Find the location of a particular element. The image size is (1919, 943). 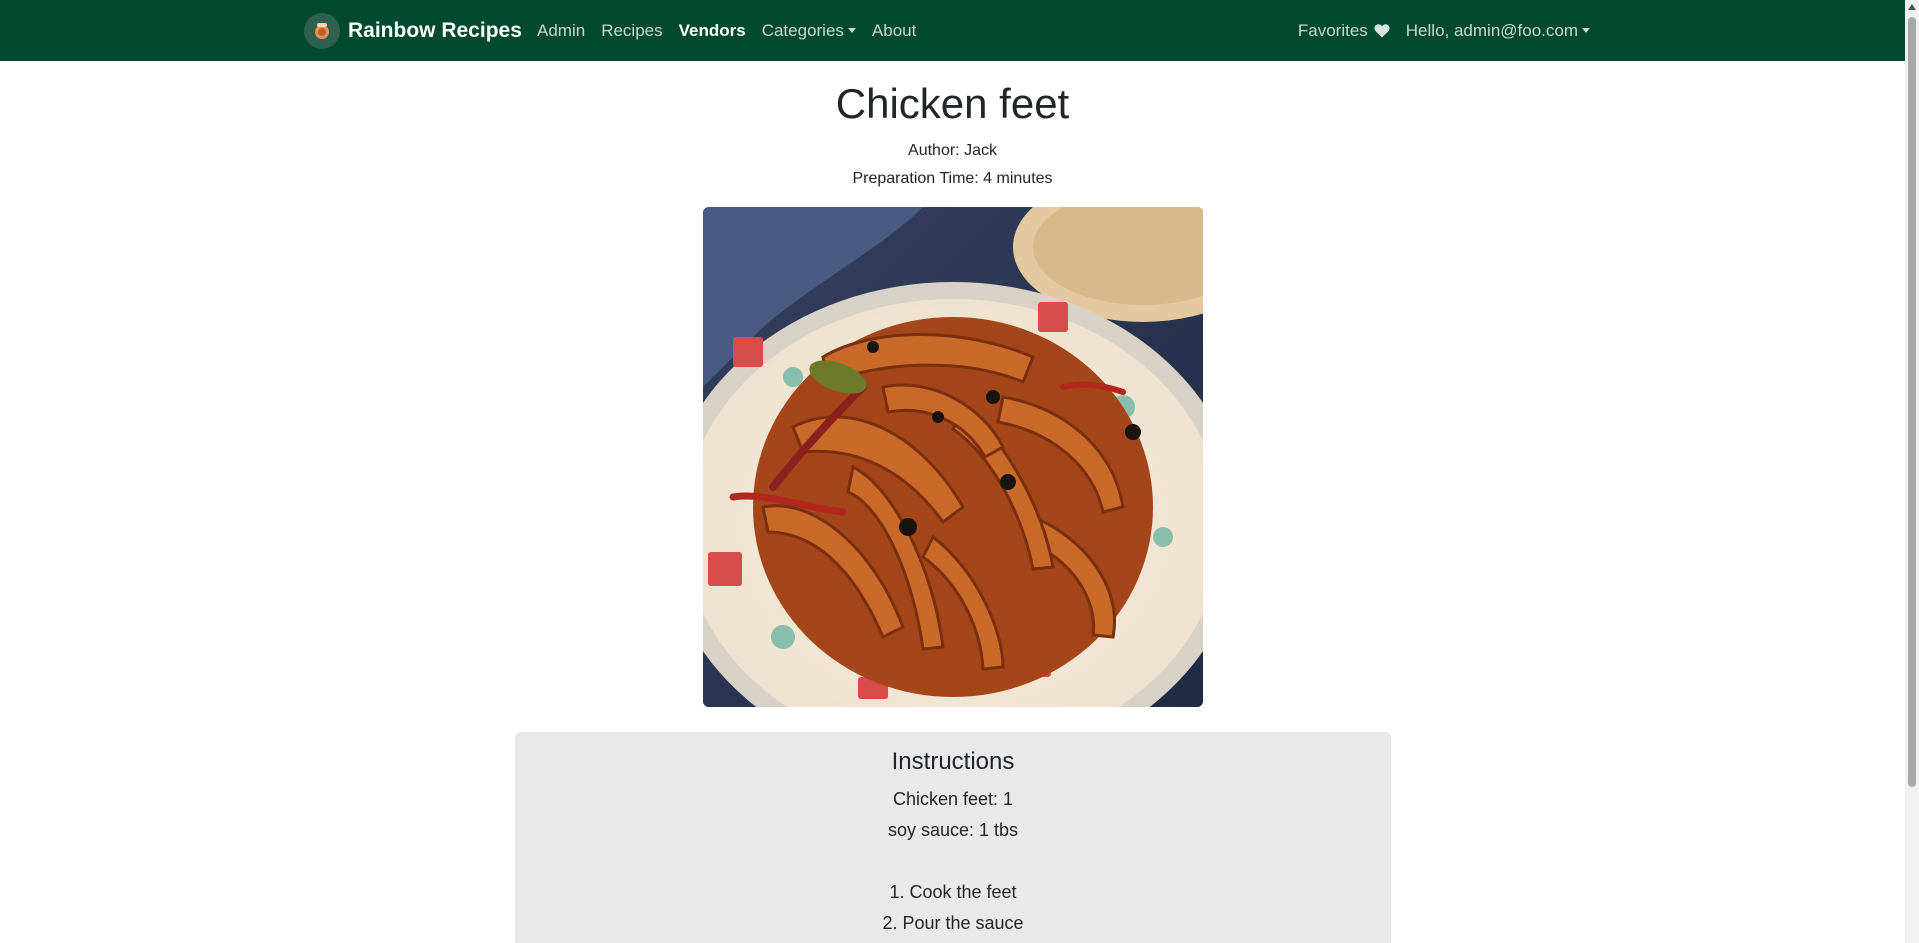

instructions-heading: Instructions is located at coordinates (953, 761).